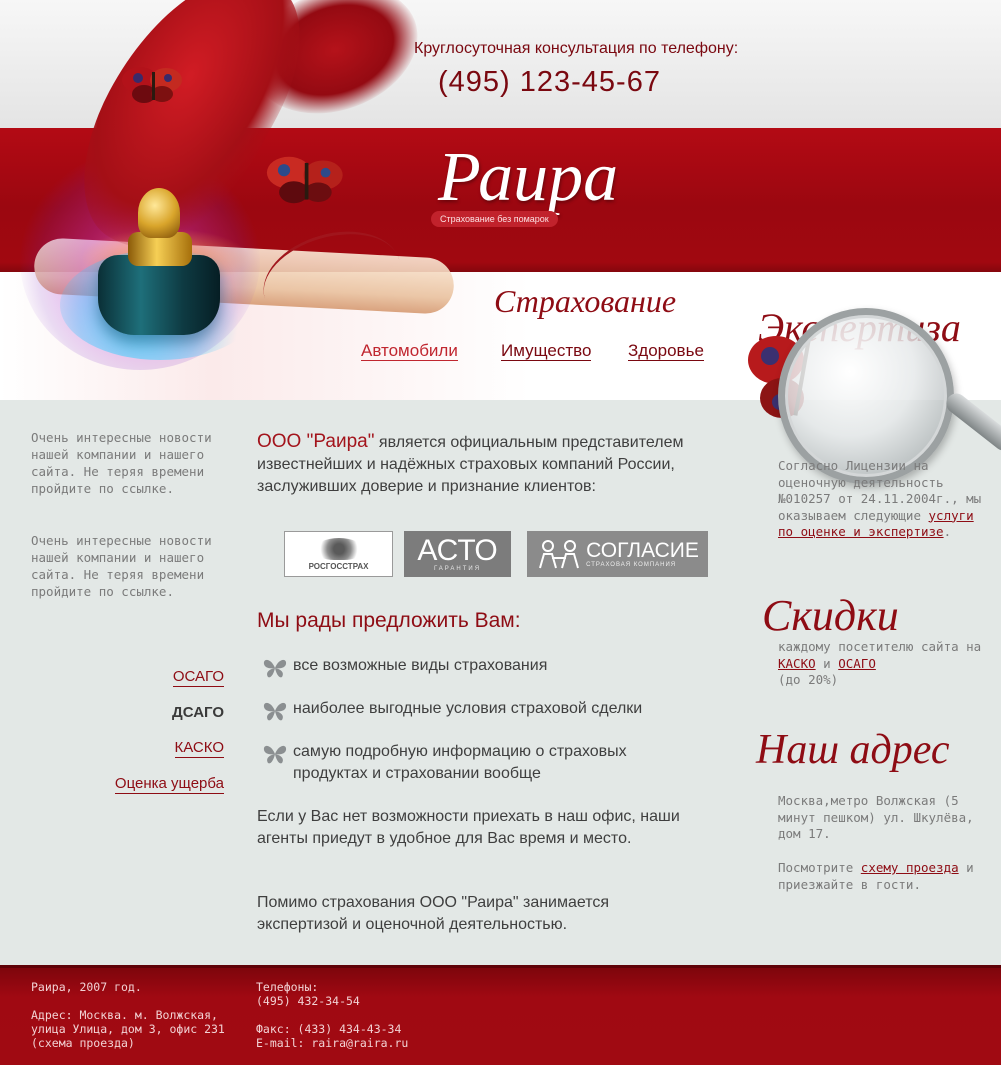 The image size is (1001, 1065). Describe the element at coordinates (86, 987) in the screenshot. I see `copyright: Раира, 2007 год.` at that location.